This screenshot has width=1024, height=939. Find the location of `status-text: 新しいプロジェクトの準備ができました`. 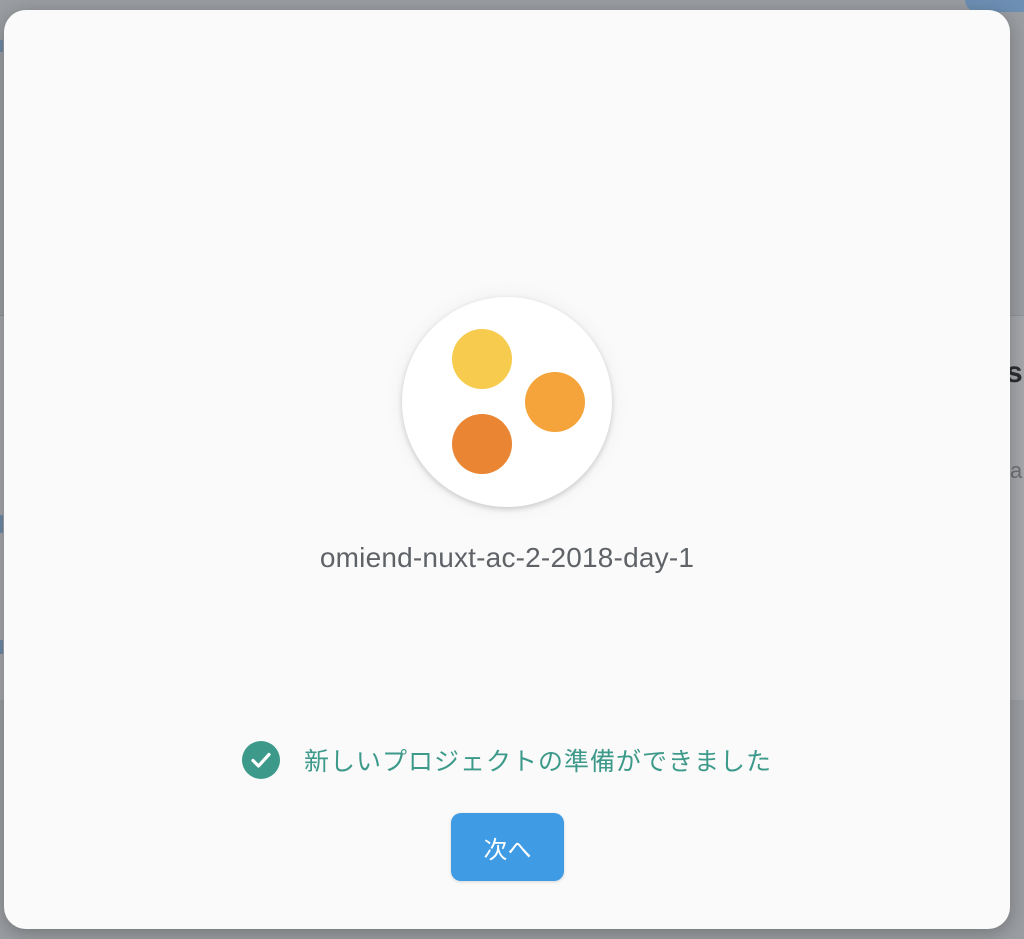

status-text: 新しいプロジェクトの準備ができました is located at coordinates (538, 761).